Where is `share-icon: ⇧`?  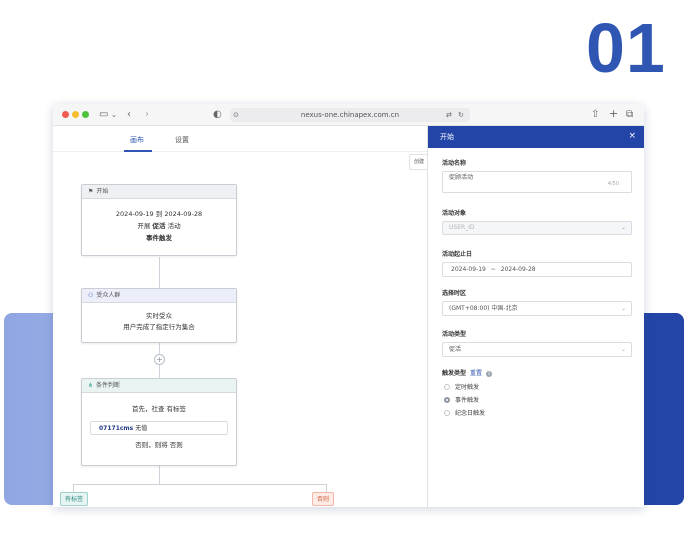
share-icon: ⇧ is located at coordinates (595, 115).